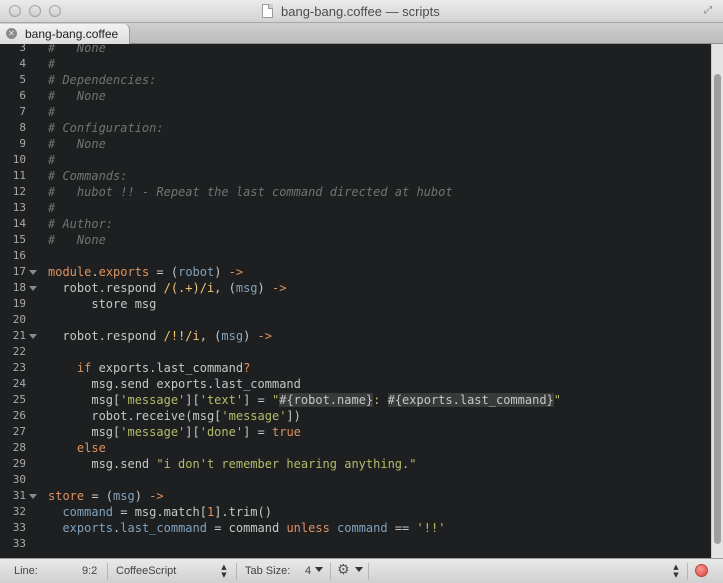  I want to click on close-window-button, so click(15, 11).